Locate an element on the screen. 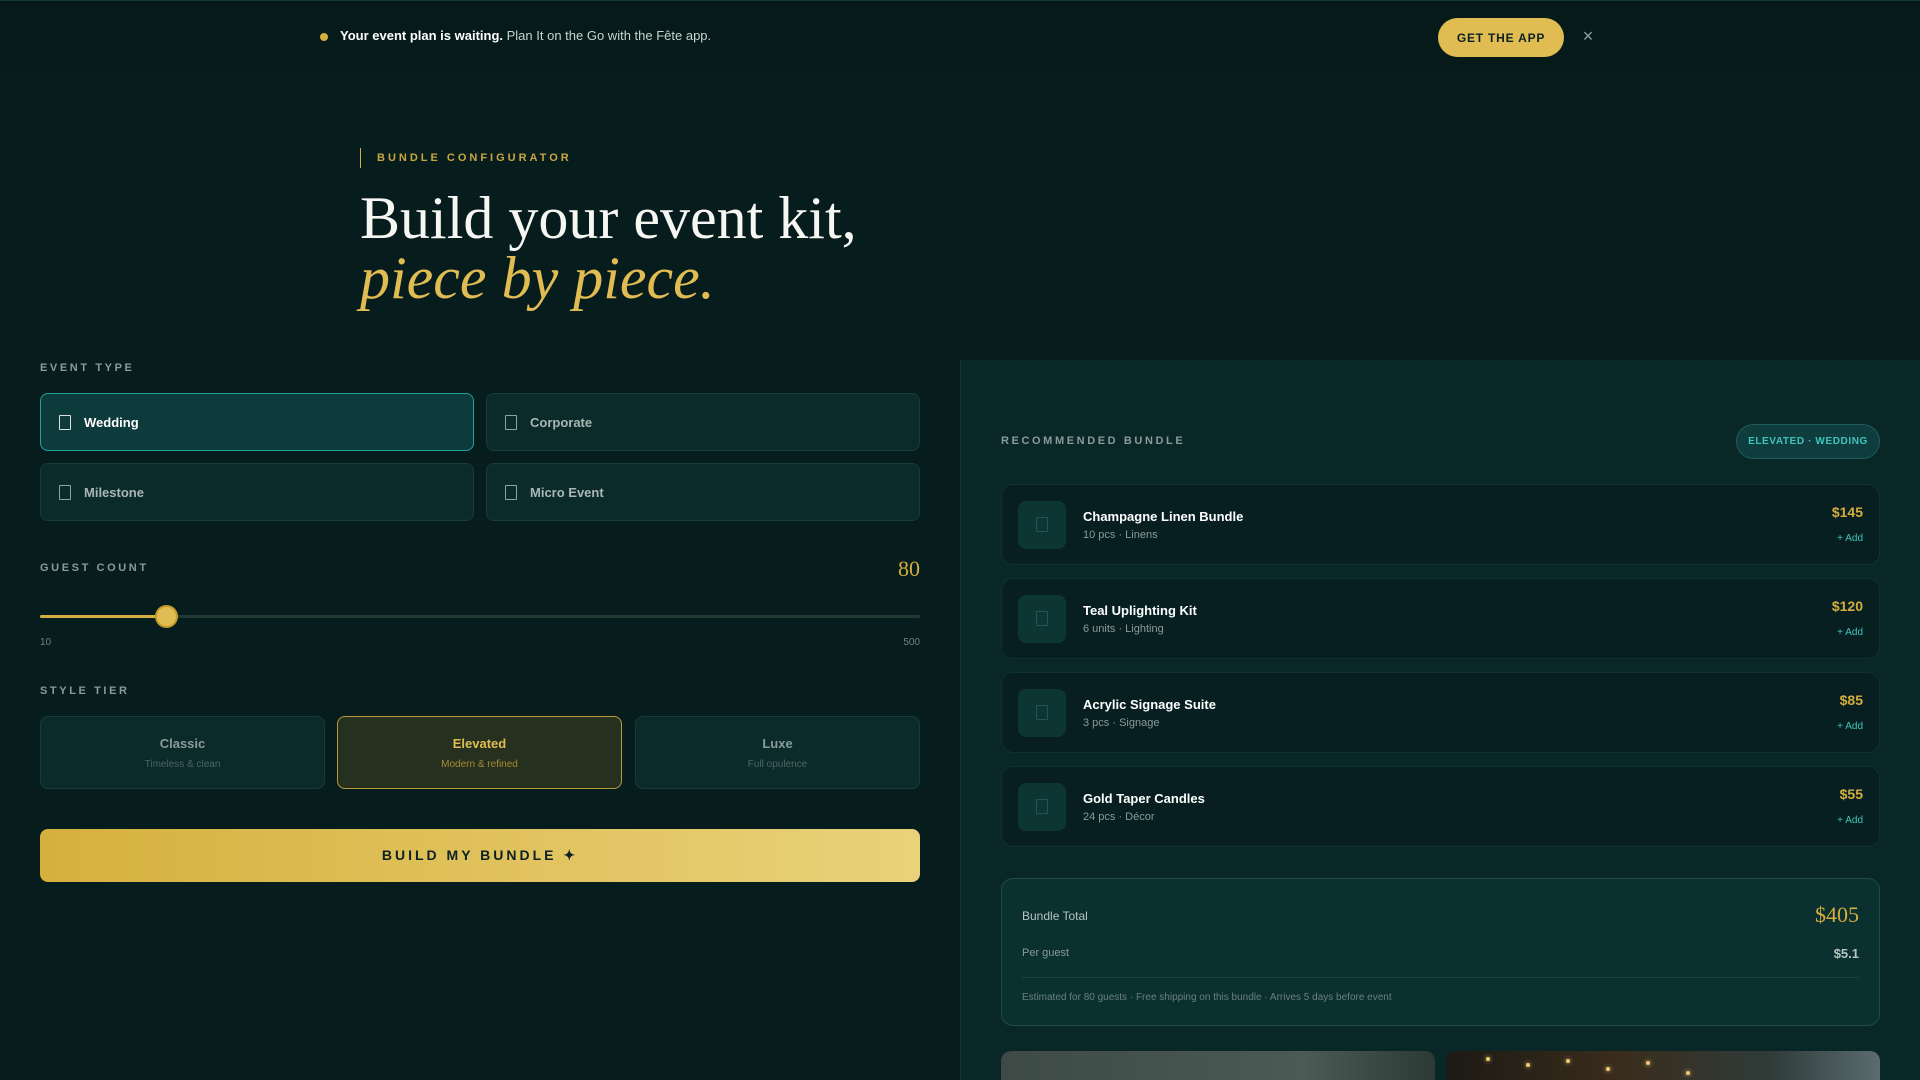 The height and width of the screenshot is (1080, 1920). item-meta: 24 pcs · Décor is located at coordinates (1119, 817).